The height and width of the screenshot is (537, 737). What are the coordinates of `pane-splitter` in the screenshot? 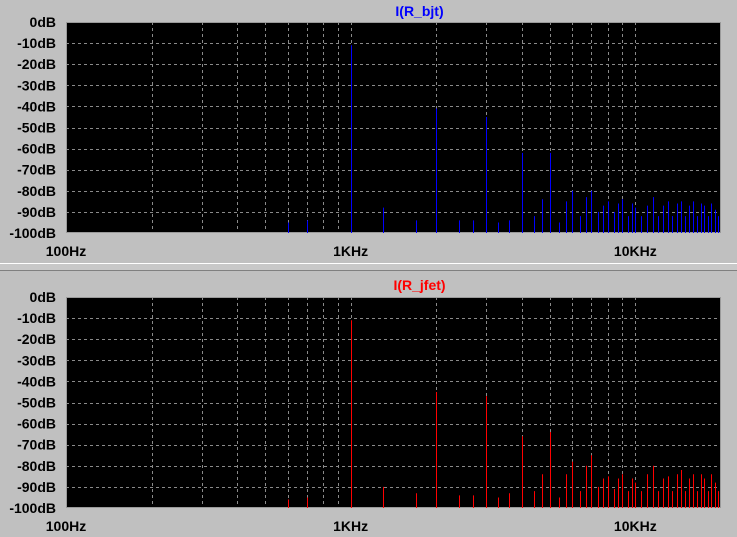 It's located at (368, 267).